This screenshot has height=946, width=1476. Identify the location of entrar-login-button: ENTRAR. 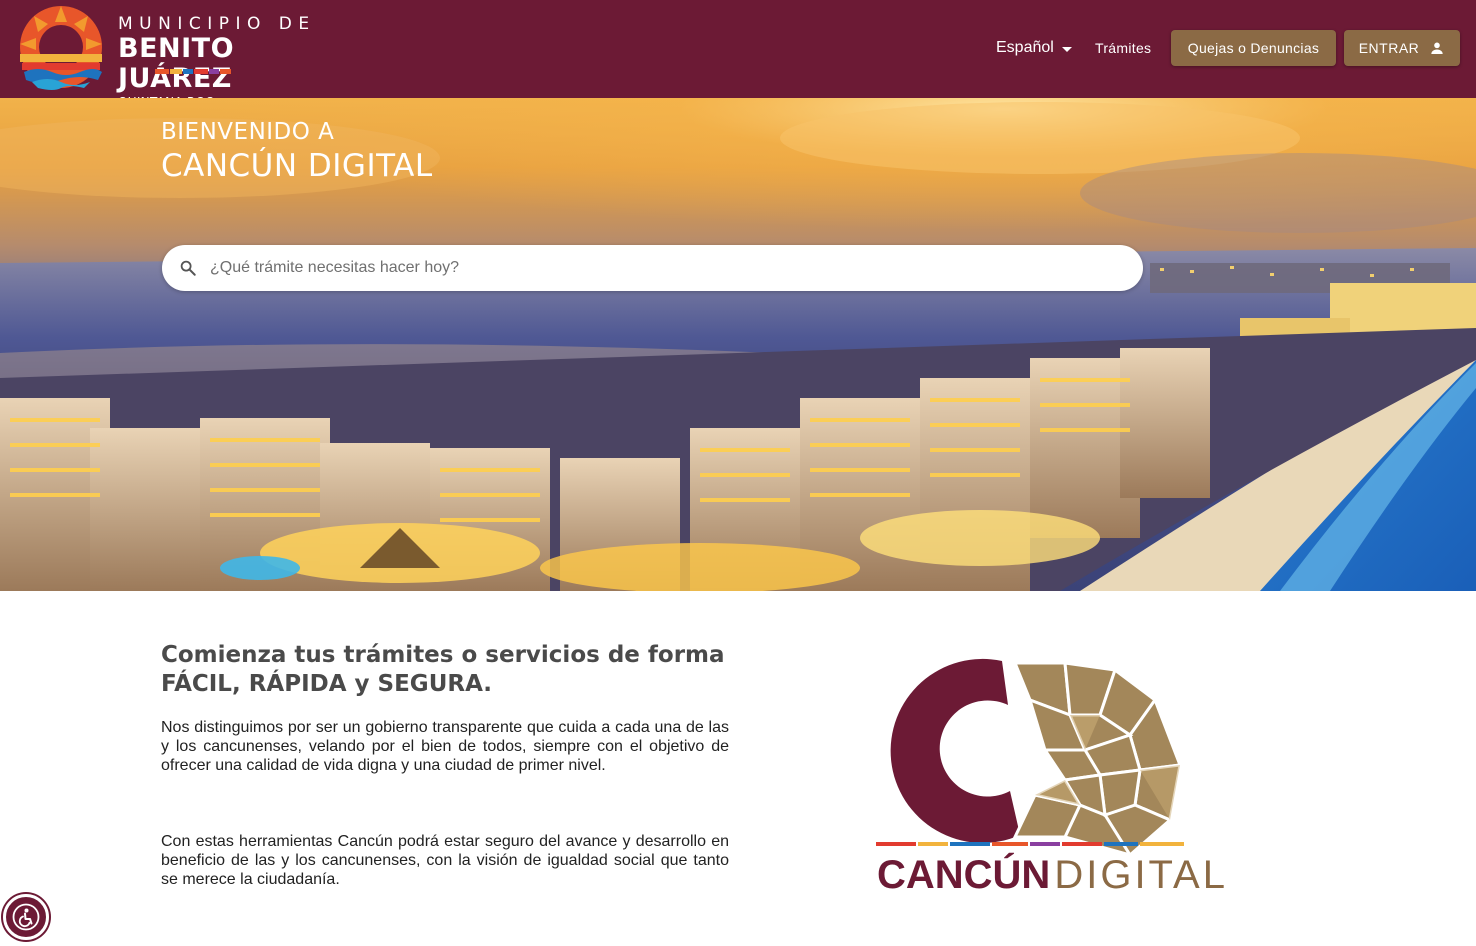
(1402, 48).